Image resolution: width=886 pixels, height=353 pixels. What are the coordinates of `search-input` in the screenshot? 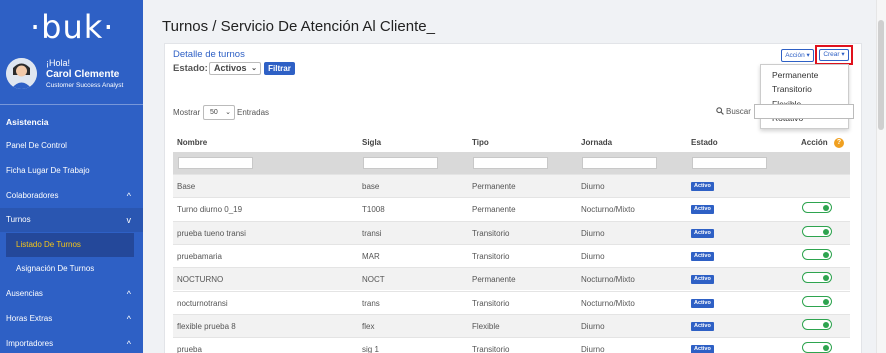 It's located at (804, 111).